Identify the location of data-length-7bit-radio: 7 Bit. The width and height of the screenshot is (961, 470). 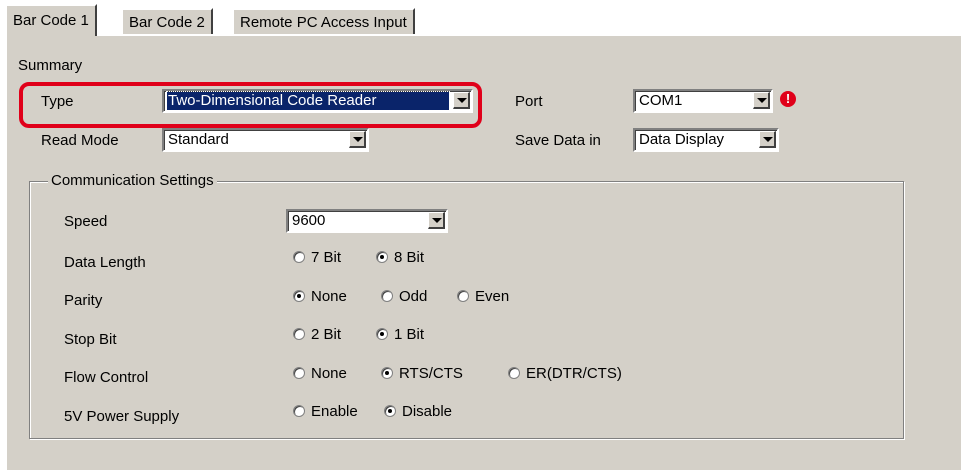
(317, 258).